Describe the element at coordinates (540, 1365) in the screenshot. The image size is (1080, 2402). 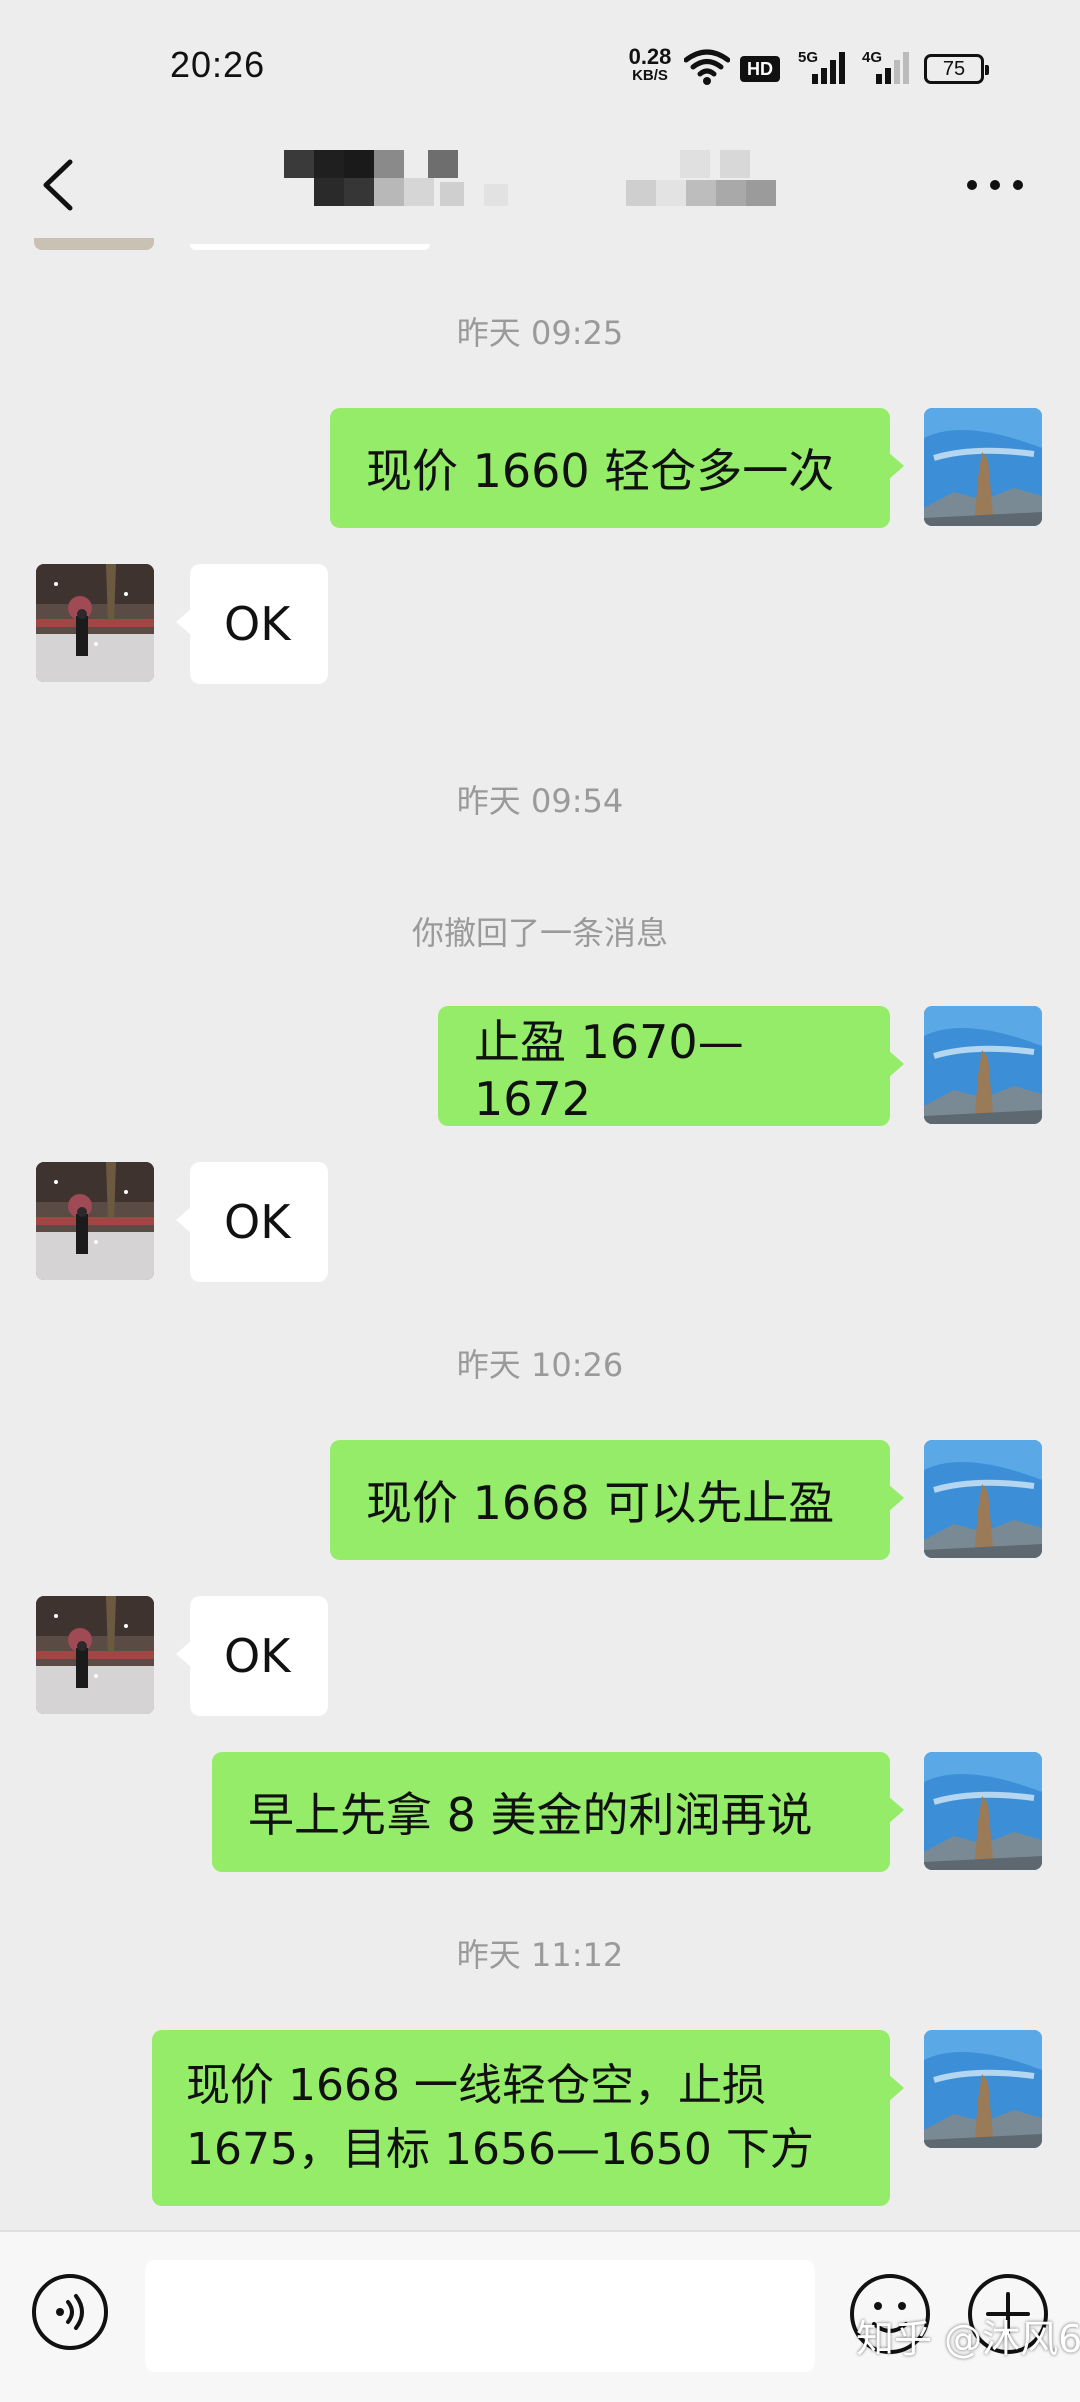
I see `timestamp: 昨天 10:26` at that location.